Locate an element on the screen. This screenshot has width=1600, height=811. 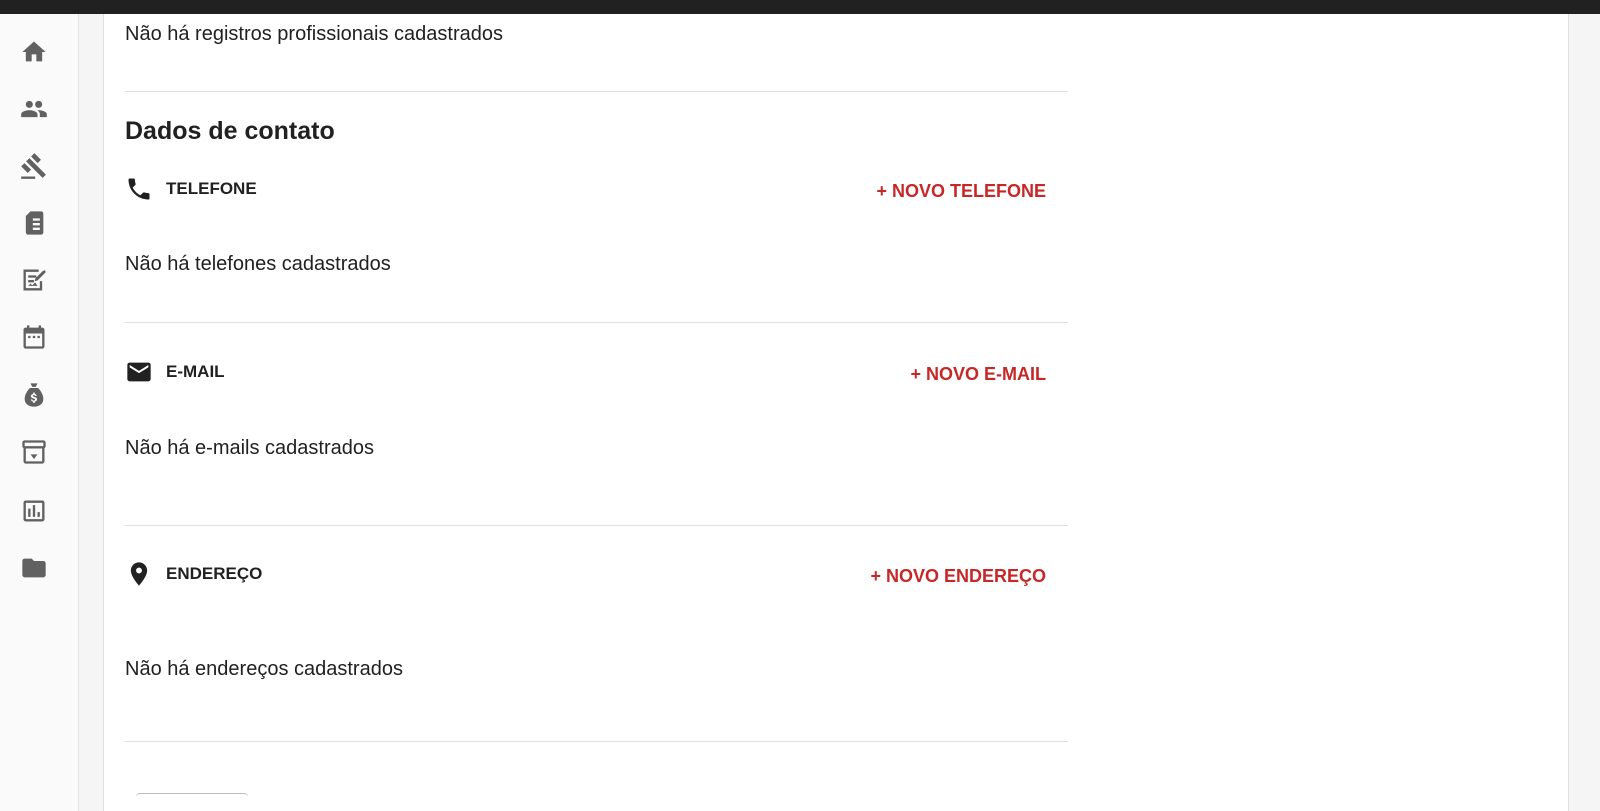
people-icon is located at coordinates (34, 109).